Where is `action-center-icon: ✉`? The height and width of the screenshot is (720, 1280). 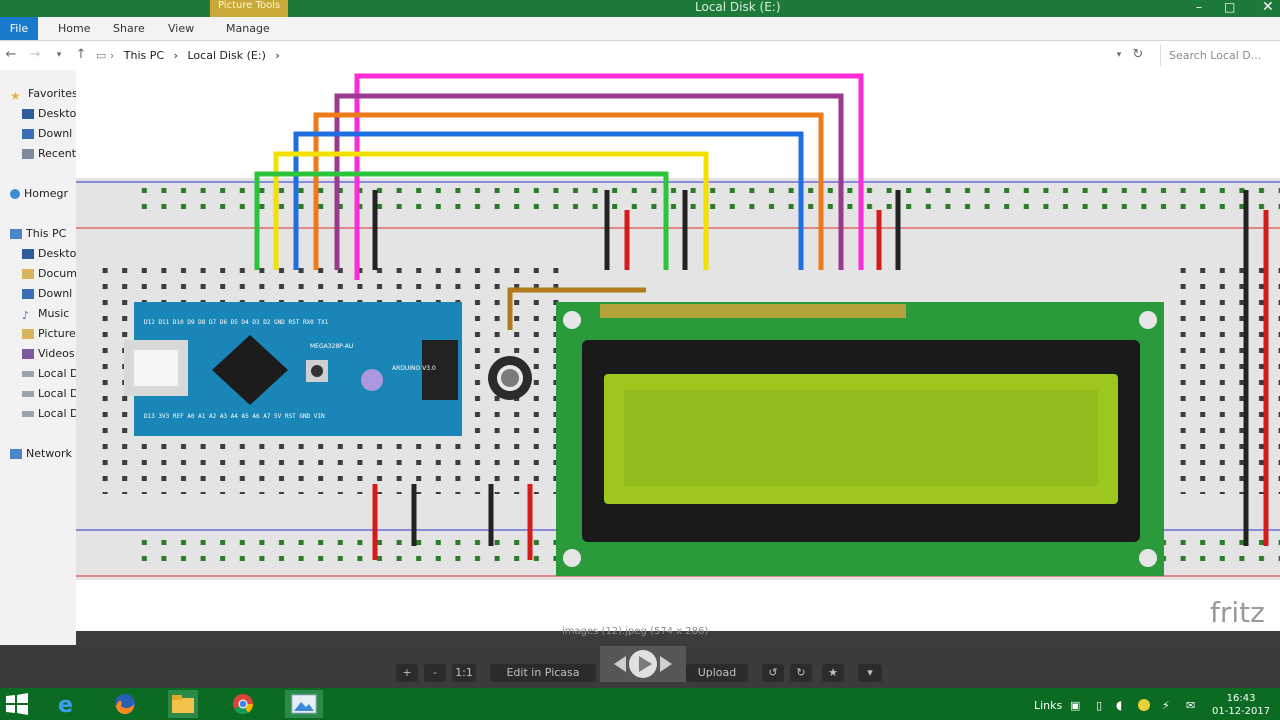
action-center-icon: ✉ is located at coordinates (1190, 705).